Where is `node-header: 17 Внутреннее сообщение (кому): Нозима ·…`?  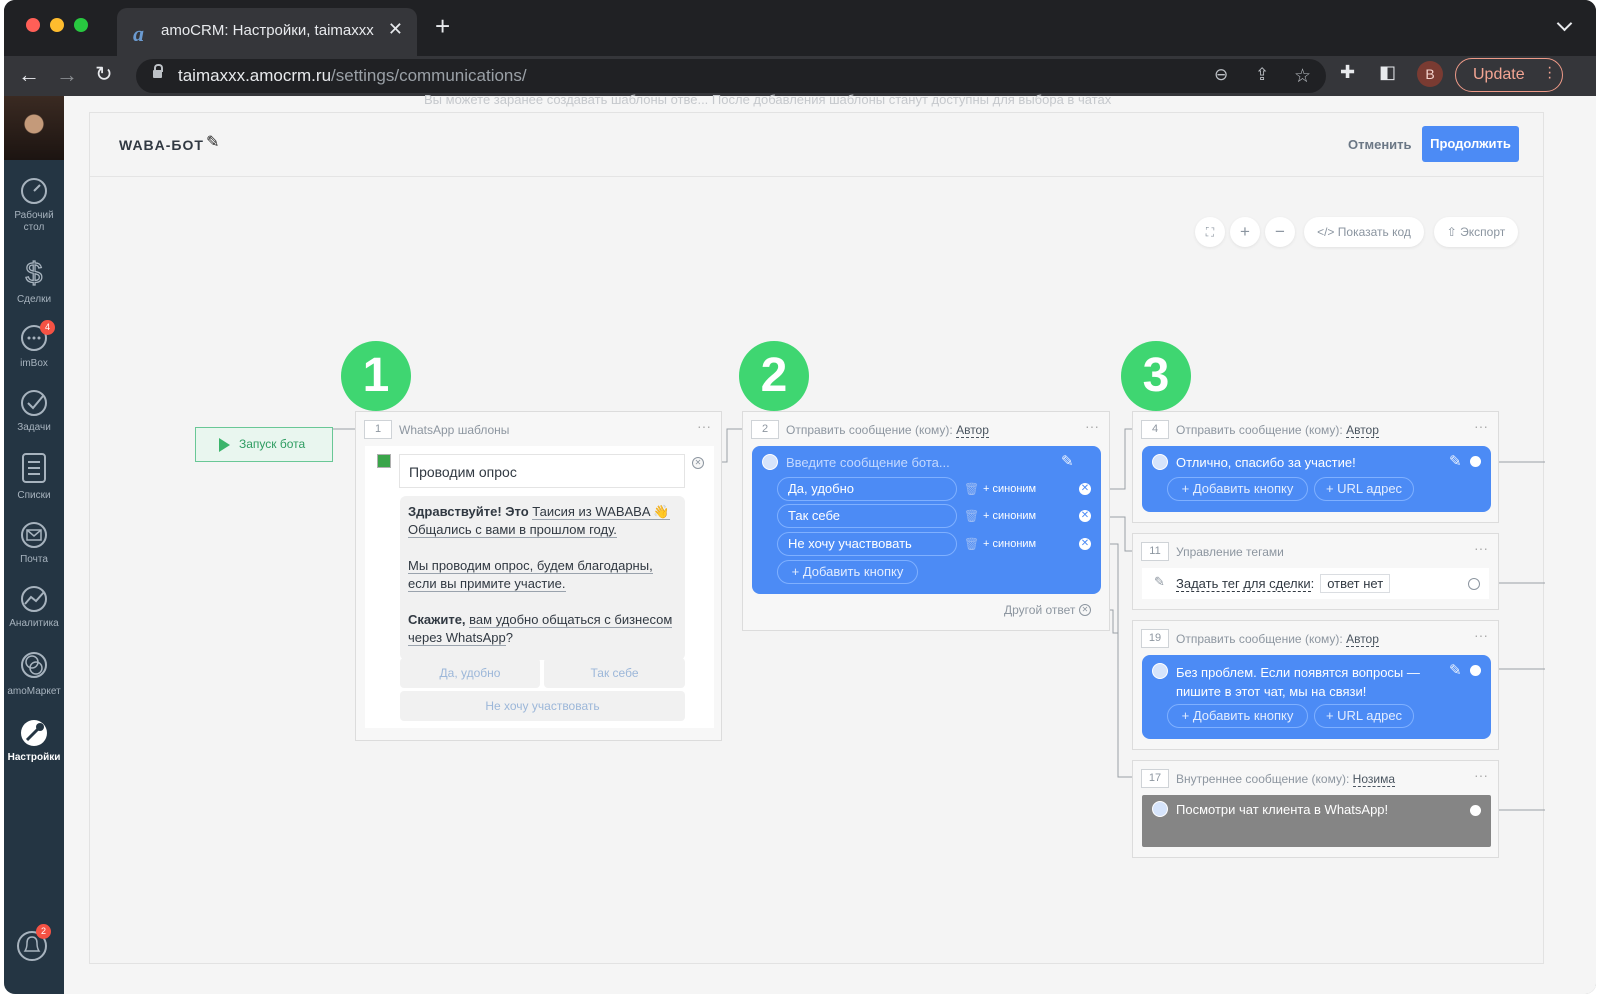
node-header: 17 Внутреннее сообщение (кому): Нозима ·… is located at coordinates (1315, 777).